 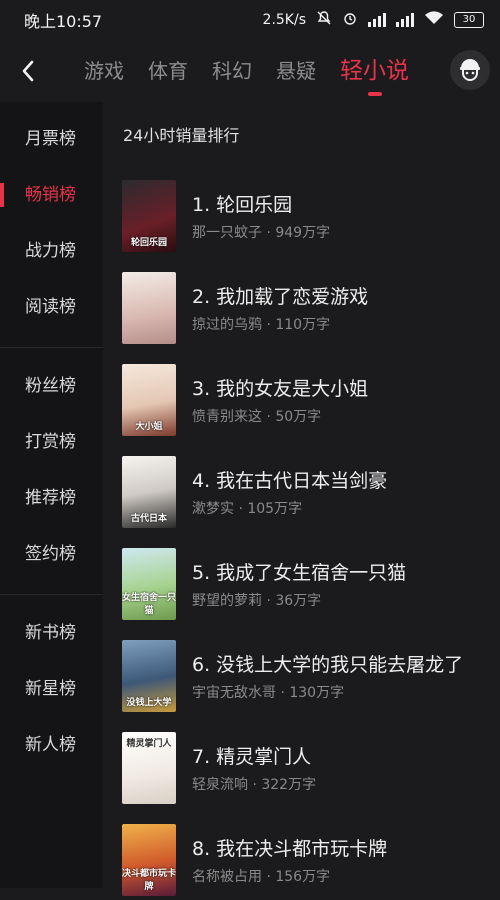 I want to click on book-cover, so click(x=149, y=308).